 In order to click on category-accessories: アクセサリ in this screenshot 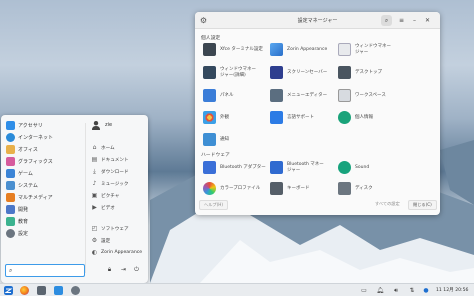, I will do `click(43, 125)`.